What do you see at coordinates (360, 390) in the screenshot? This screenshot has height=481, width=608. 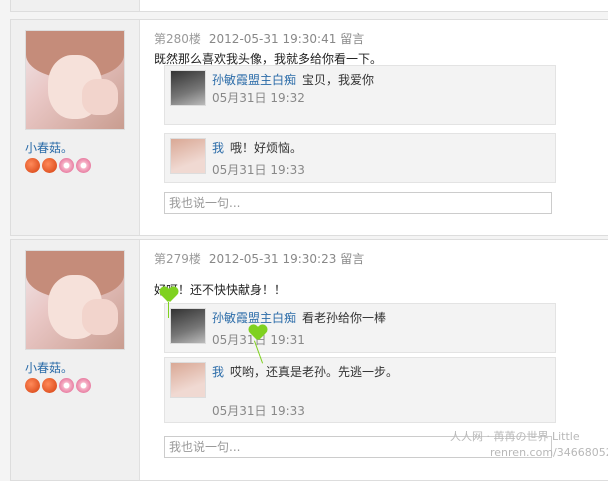 I see `reply-item: 我哎哟，还真是老孙。先逃一步。 05月31日 19:33` at bounding box center [360, 390].